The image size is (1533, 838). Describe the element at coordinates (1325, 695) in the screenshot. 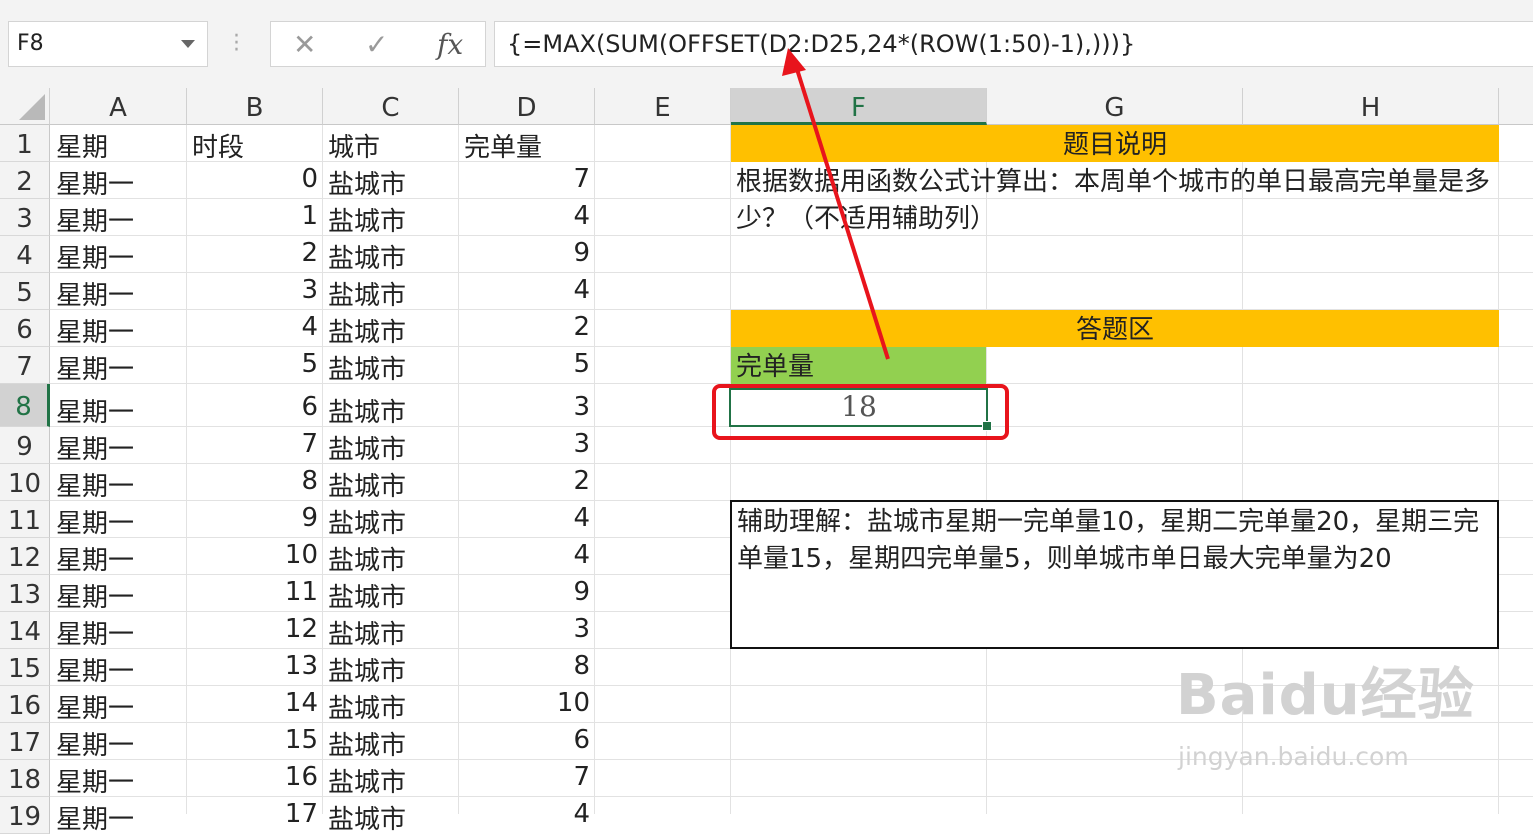

I see `watermark-logo: Baidu经验` at that location.